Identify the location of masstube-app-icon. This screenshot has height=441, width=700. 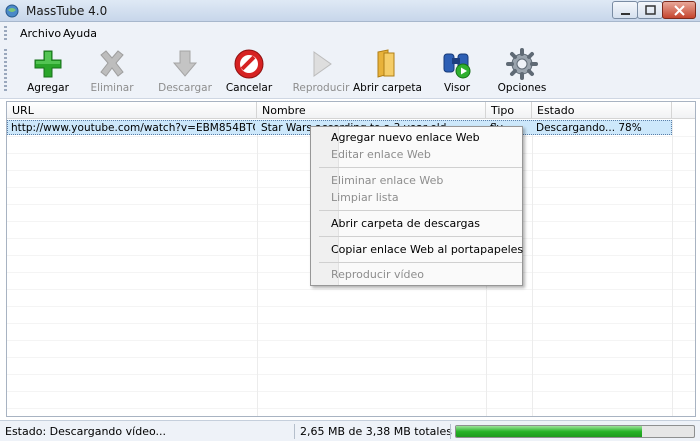
(12, 11).